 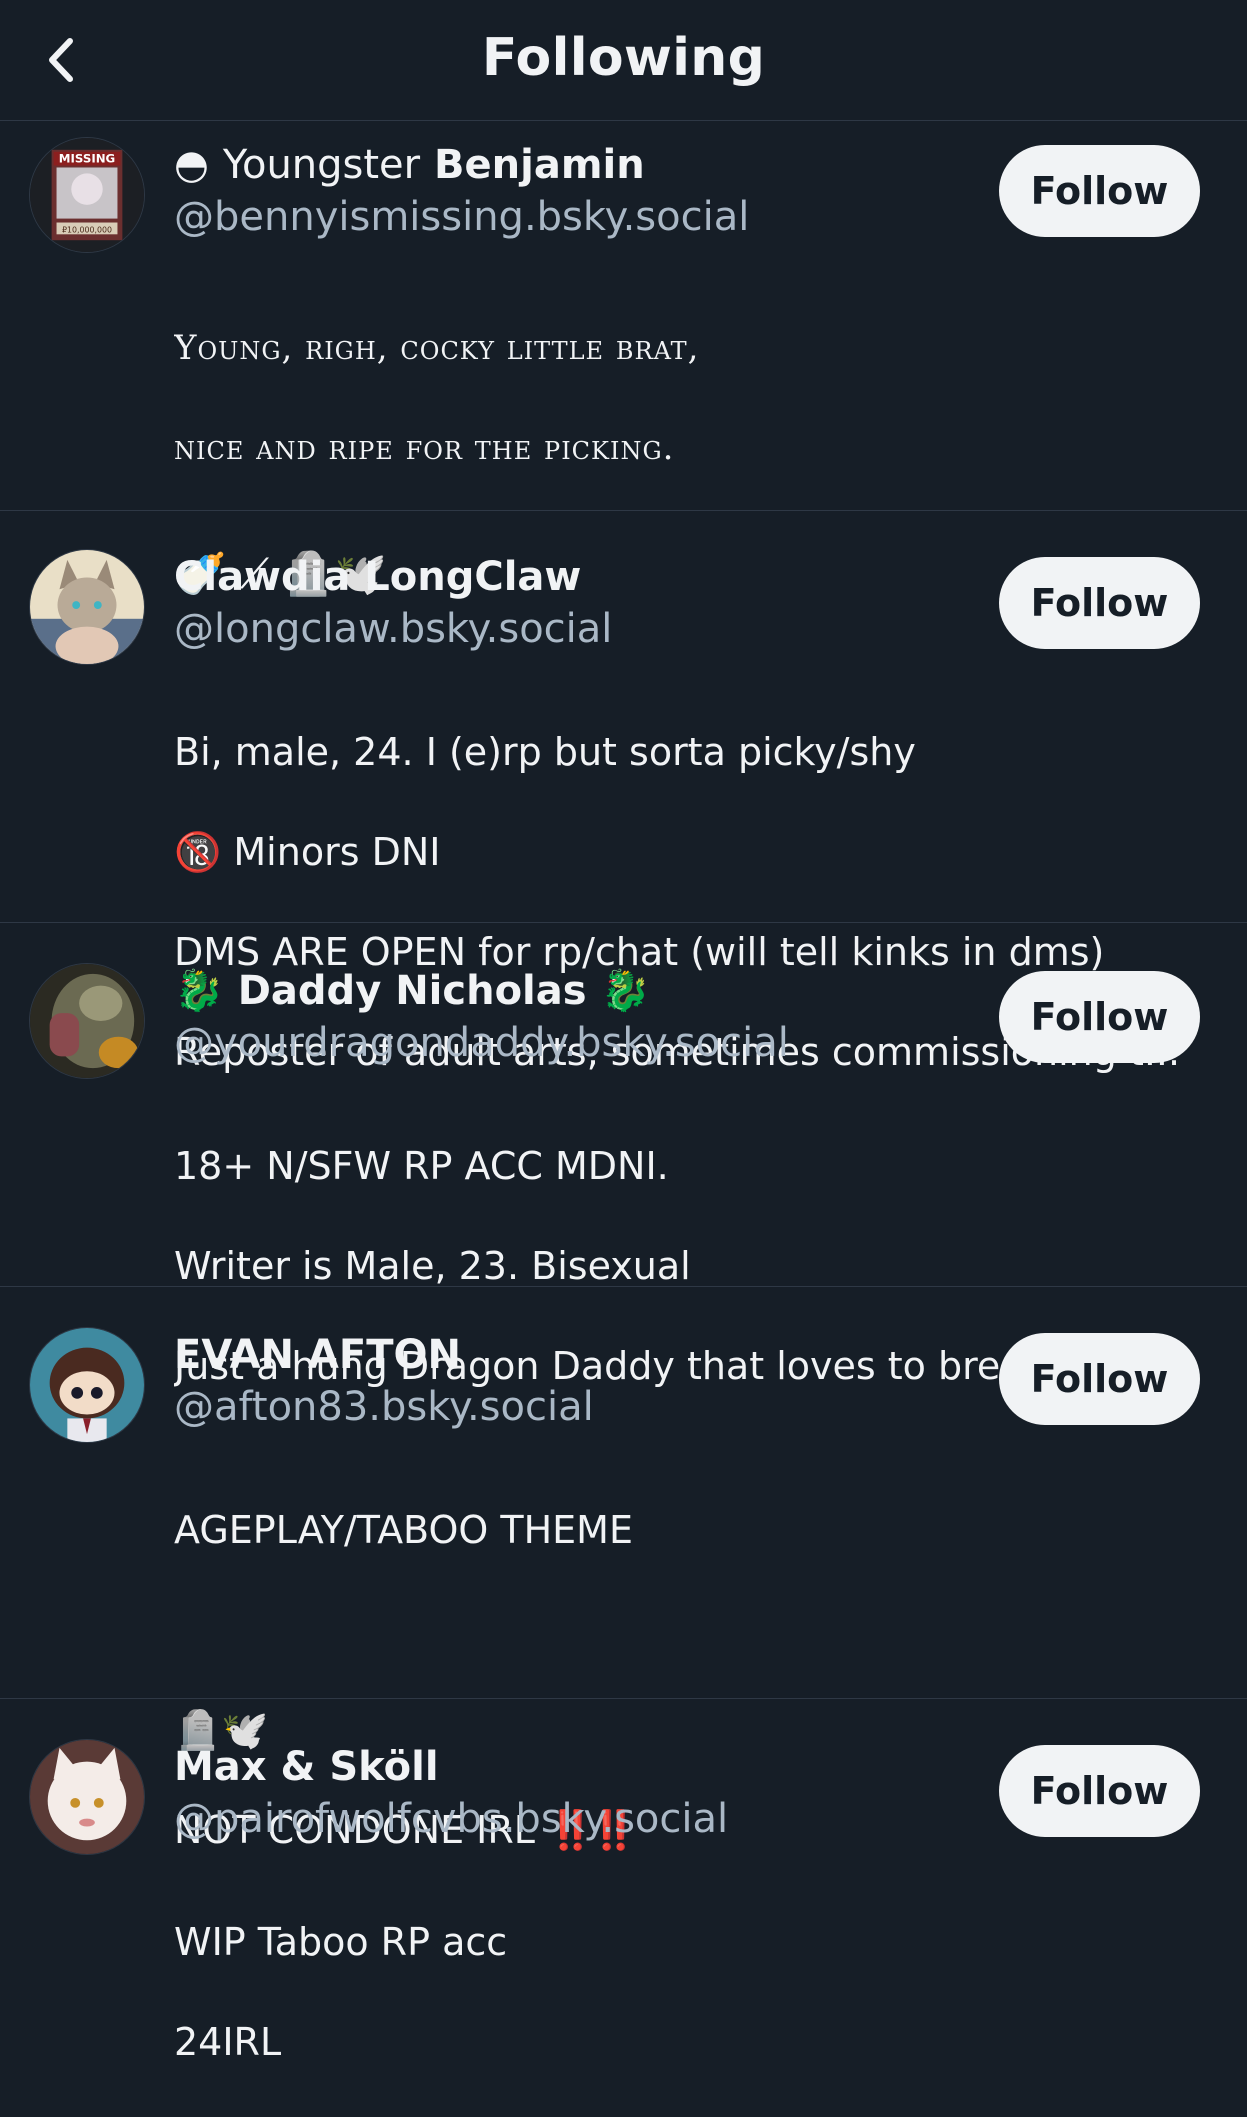 I want to click on svg-text: MISSING, so click(x=87, y=159).